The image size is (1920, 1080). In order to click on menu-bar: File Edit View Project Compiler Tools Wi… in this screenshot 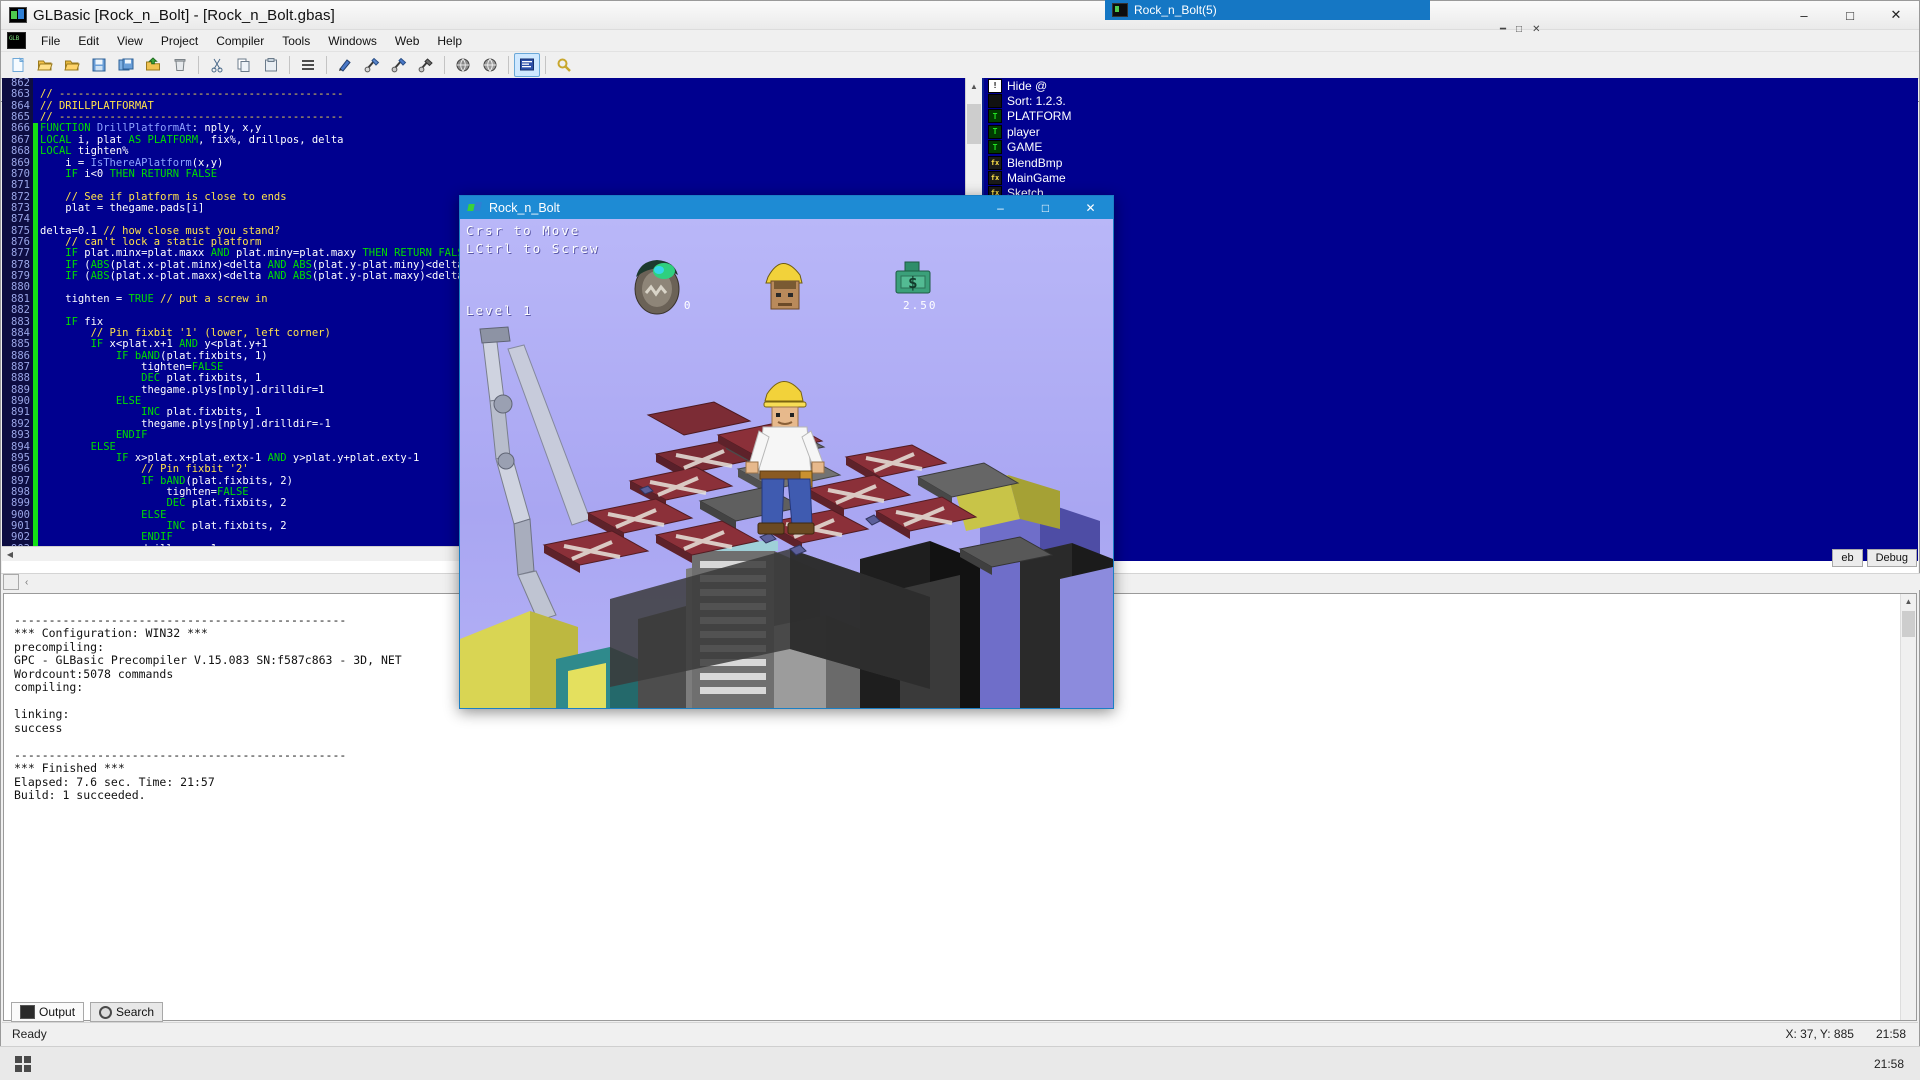, I will do `click(960, 41)`.